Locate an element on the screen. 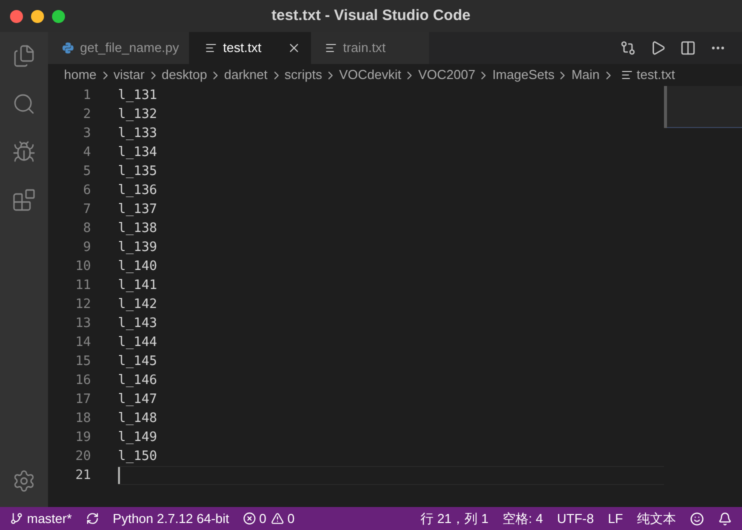  line-number: 18 is located at coordinates (82, 419).